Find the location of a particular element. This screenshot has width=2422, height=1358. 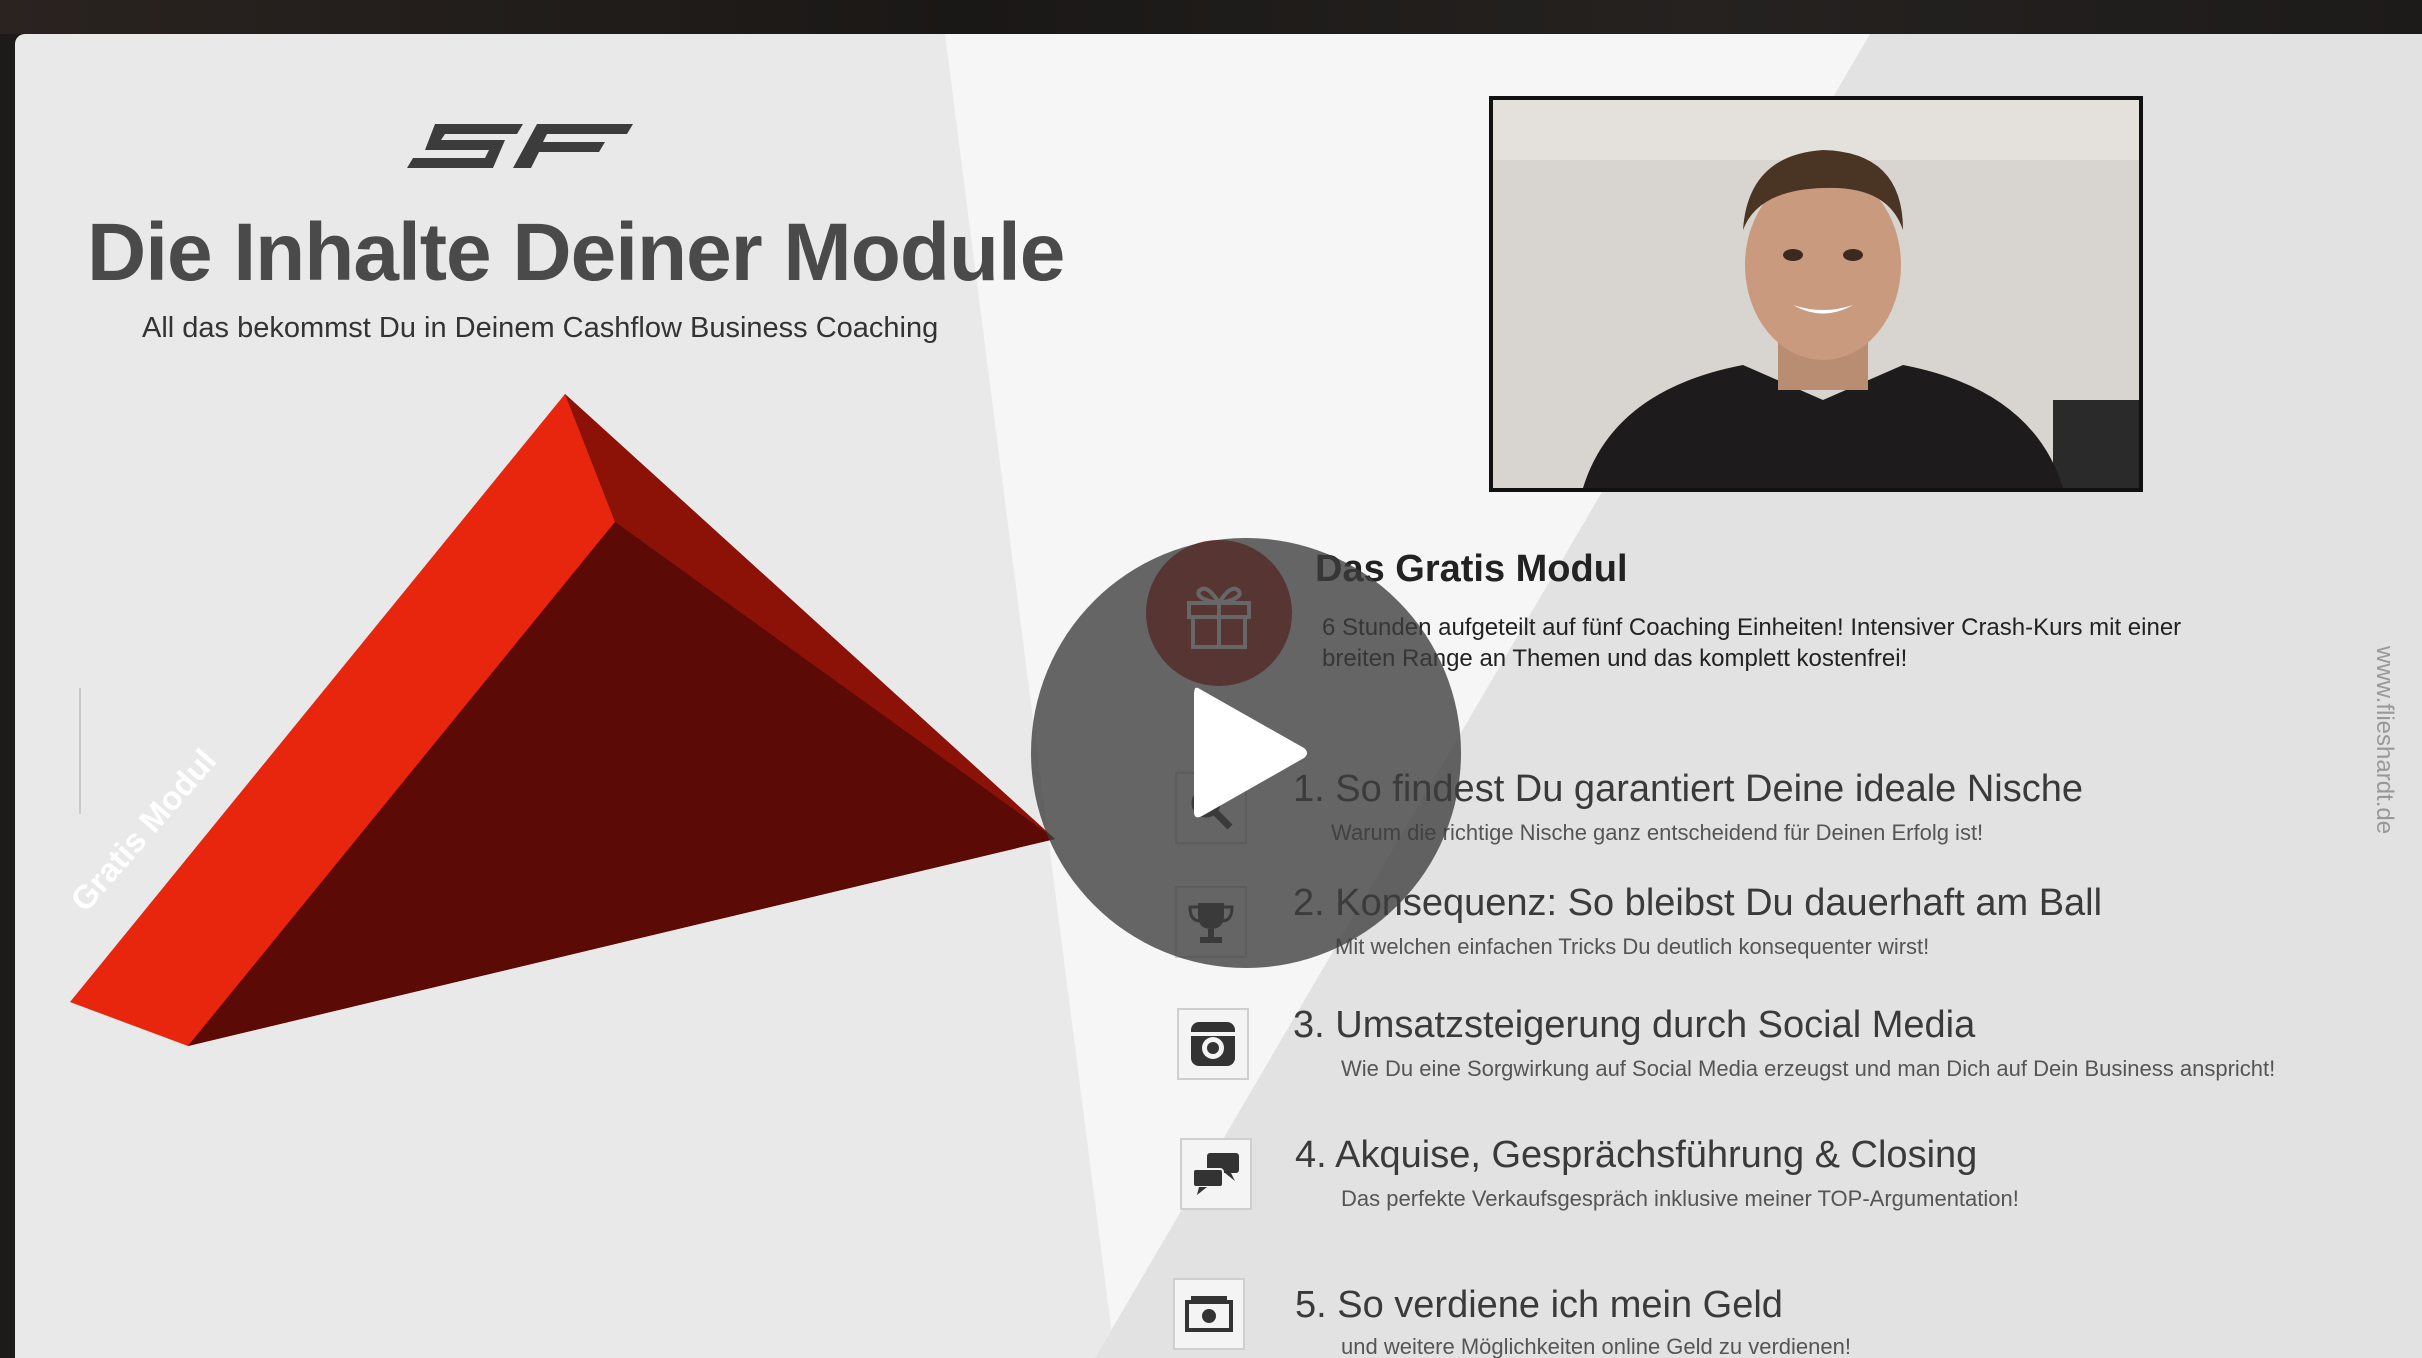

module-3-title: 3. Umsatzsteigerung durch Social Media is located at coordinates (1634, 1025).